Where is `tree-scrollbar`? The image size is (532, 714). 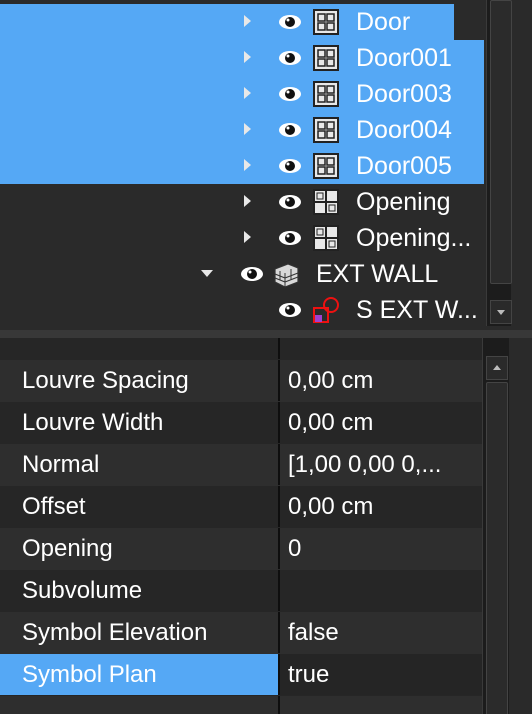
tree-scrollbar is located at coordinates (508, 165).